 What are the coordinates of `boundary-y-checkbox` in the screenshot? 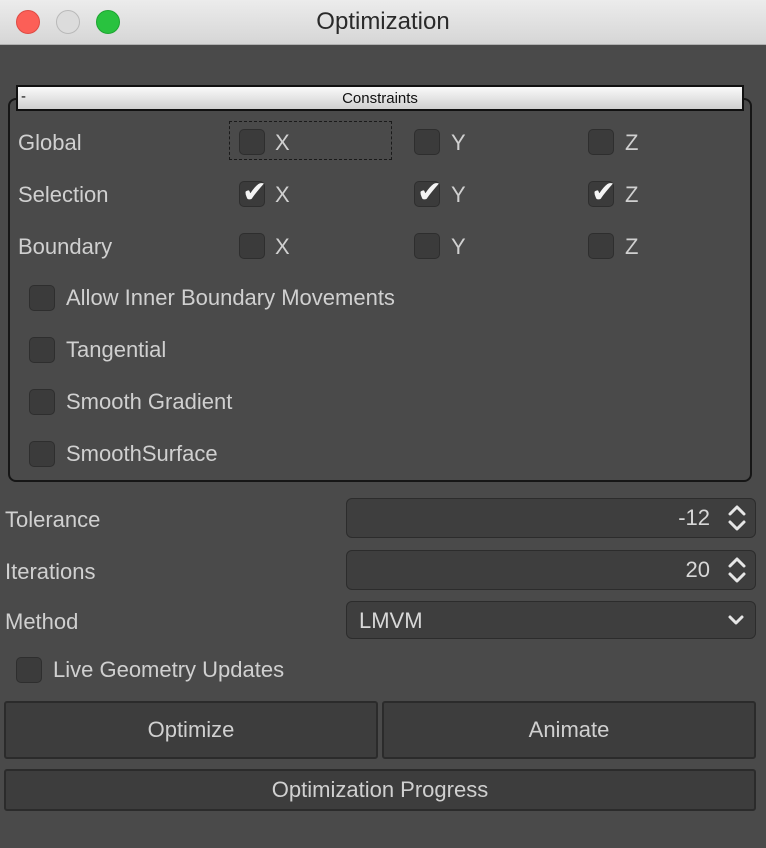 It's located at (427, 246).